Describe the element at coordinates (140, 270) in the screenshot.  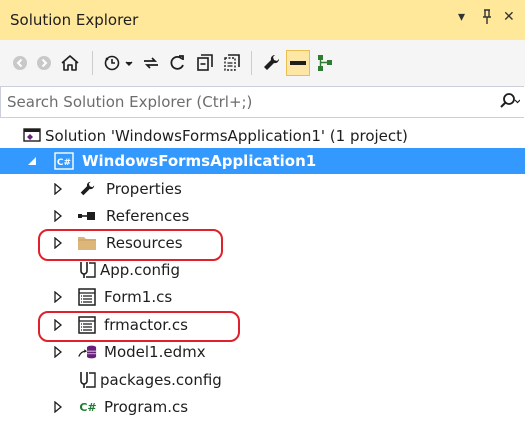
I see `tree-item-label: App.config` at that location.